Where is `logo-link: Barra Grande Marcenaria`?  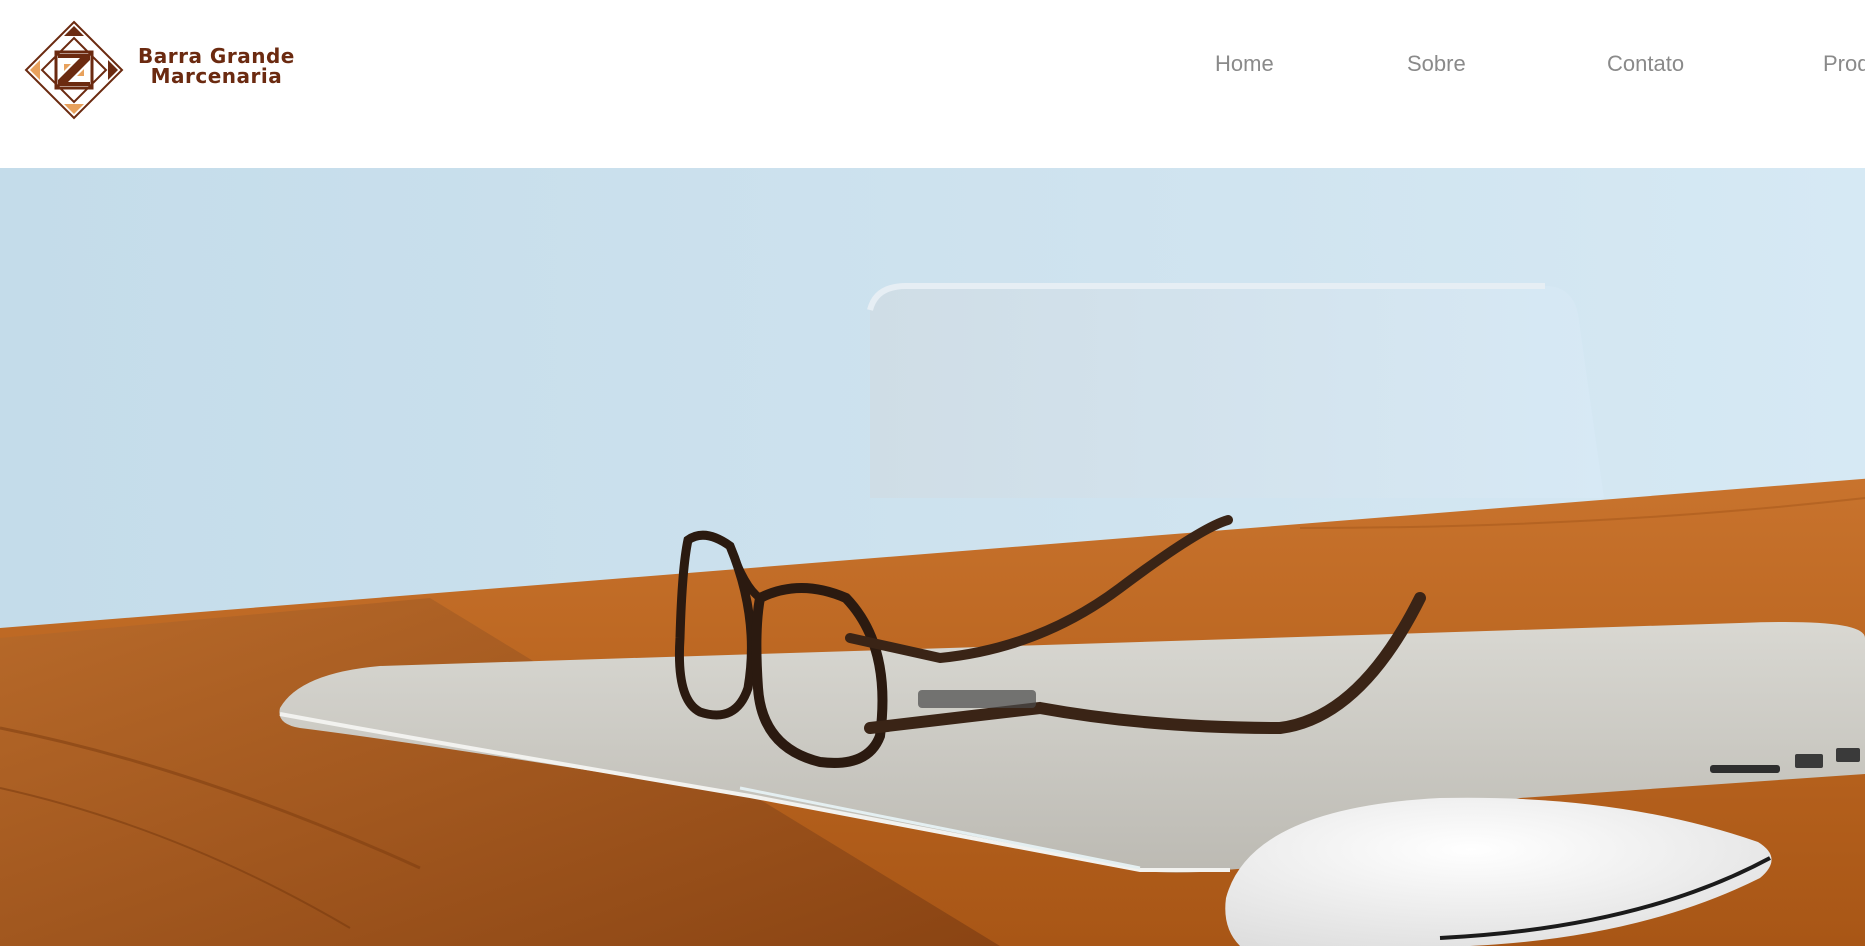 logo-link: Barra Grande Marcenaria is located at coordinates (159, 70).